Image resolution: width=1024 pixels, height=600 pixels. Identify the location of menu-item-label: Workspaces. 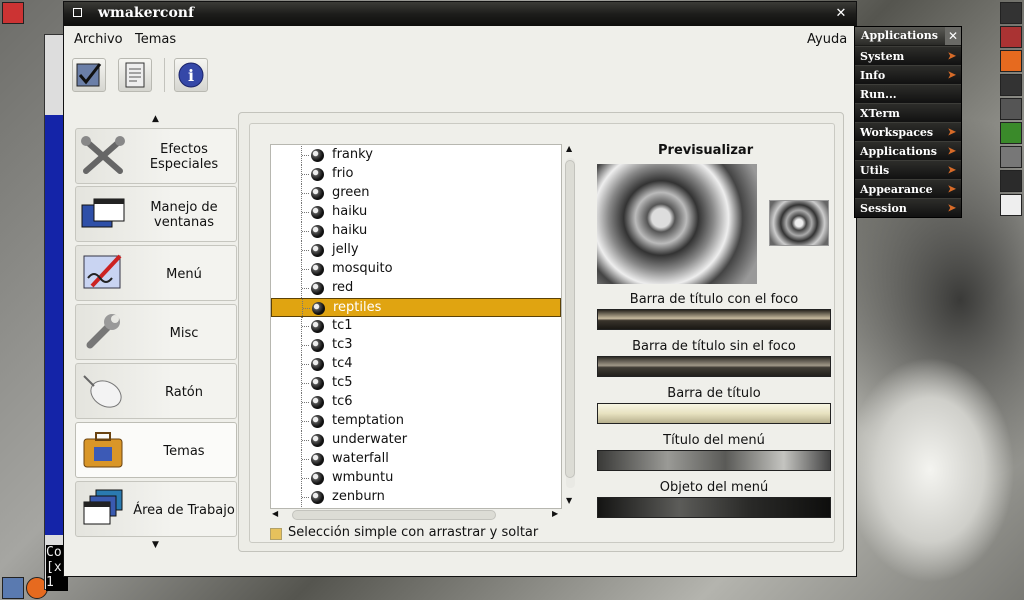
(897, 132).